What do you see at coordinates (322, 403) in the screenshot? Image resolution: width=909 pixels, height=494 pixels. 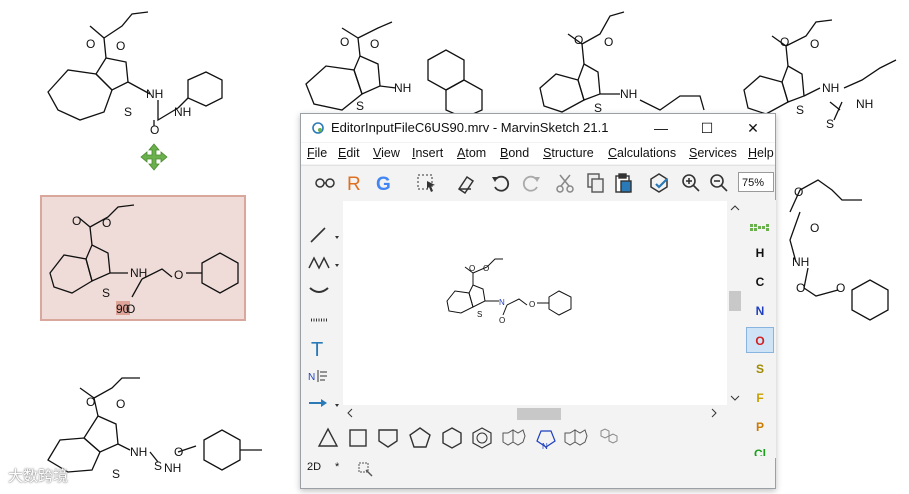 I see `reaction-arrow-icon` at bounding box center [322, 403].